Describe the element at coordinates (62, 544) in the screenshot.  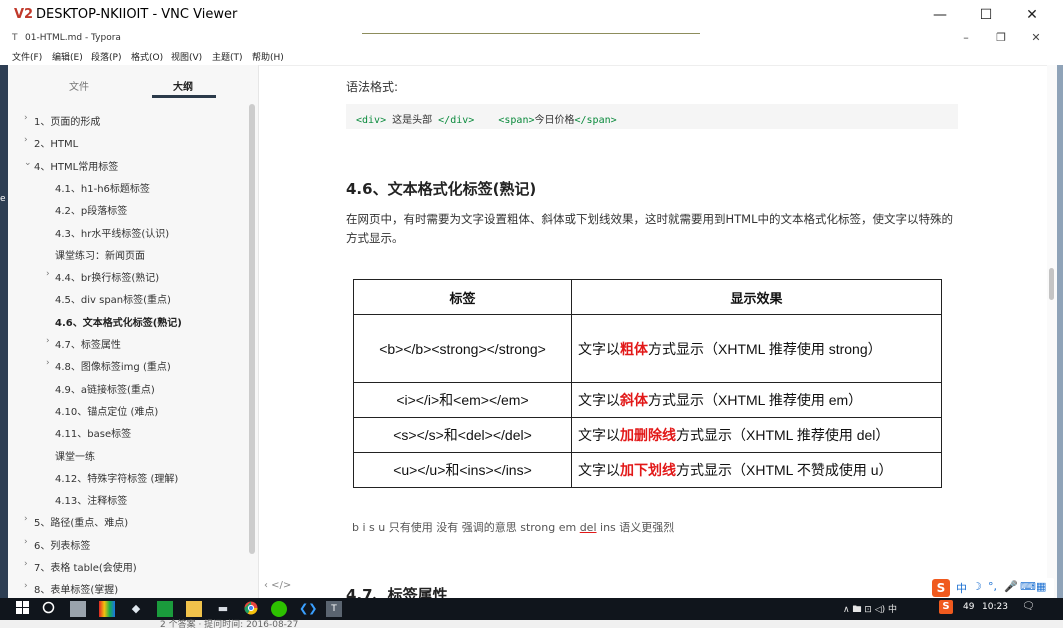
I see `outline-item: 6、列表标签` at that location.